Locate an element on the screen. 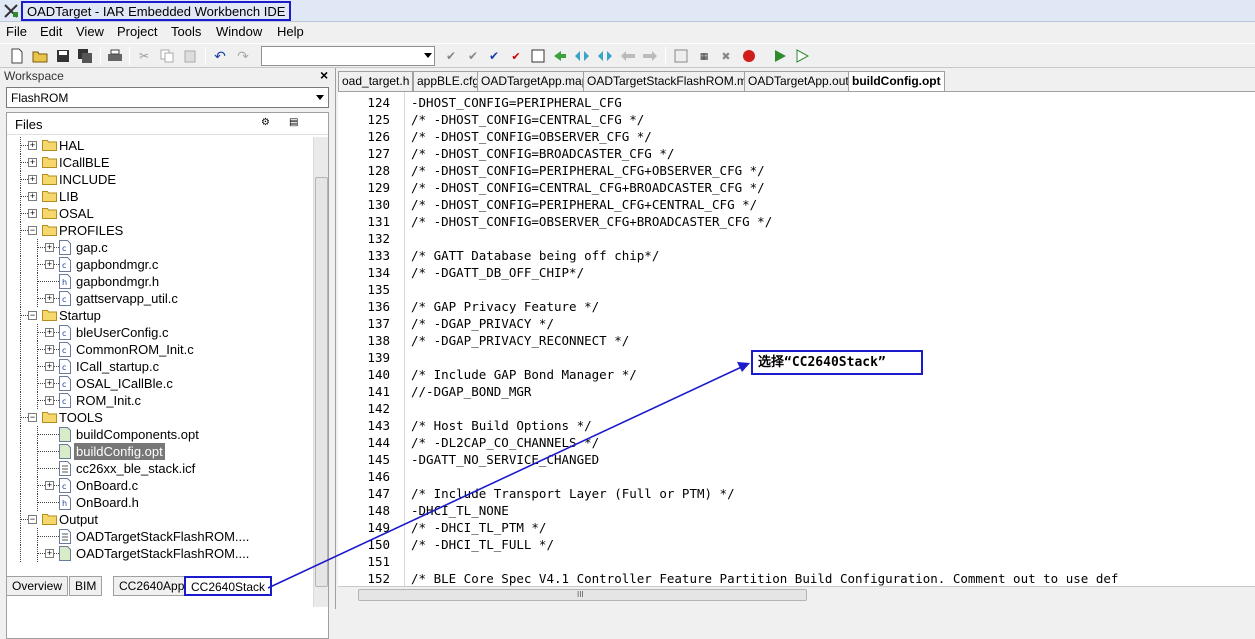 The width and height of the screenshot is (1255, 639). tree-file: + c gattservapp_util.c is located at coordinates (157, 298).